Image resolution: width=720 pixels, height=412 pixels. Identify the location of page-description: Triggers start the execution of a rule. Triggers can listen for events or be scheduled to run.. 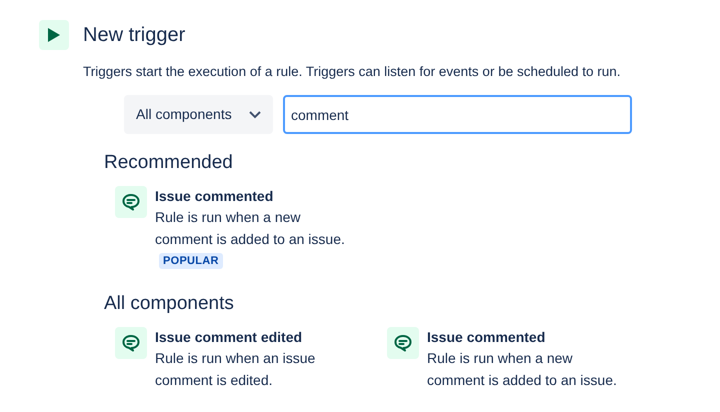
(352, 72).